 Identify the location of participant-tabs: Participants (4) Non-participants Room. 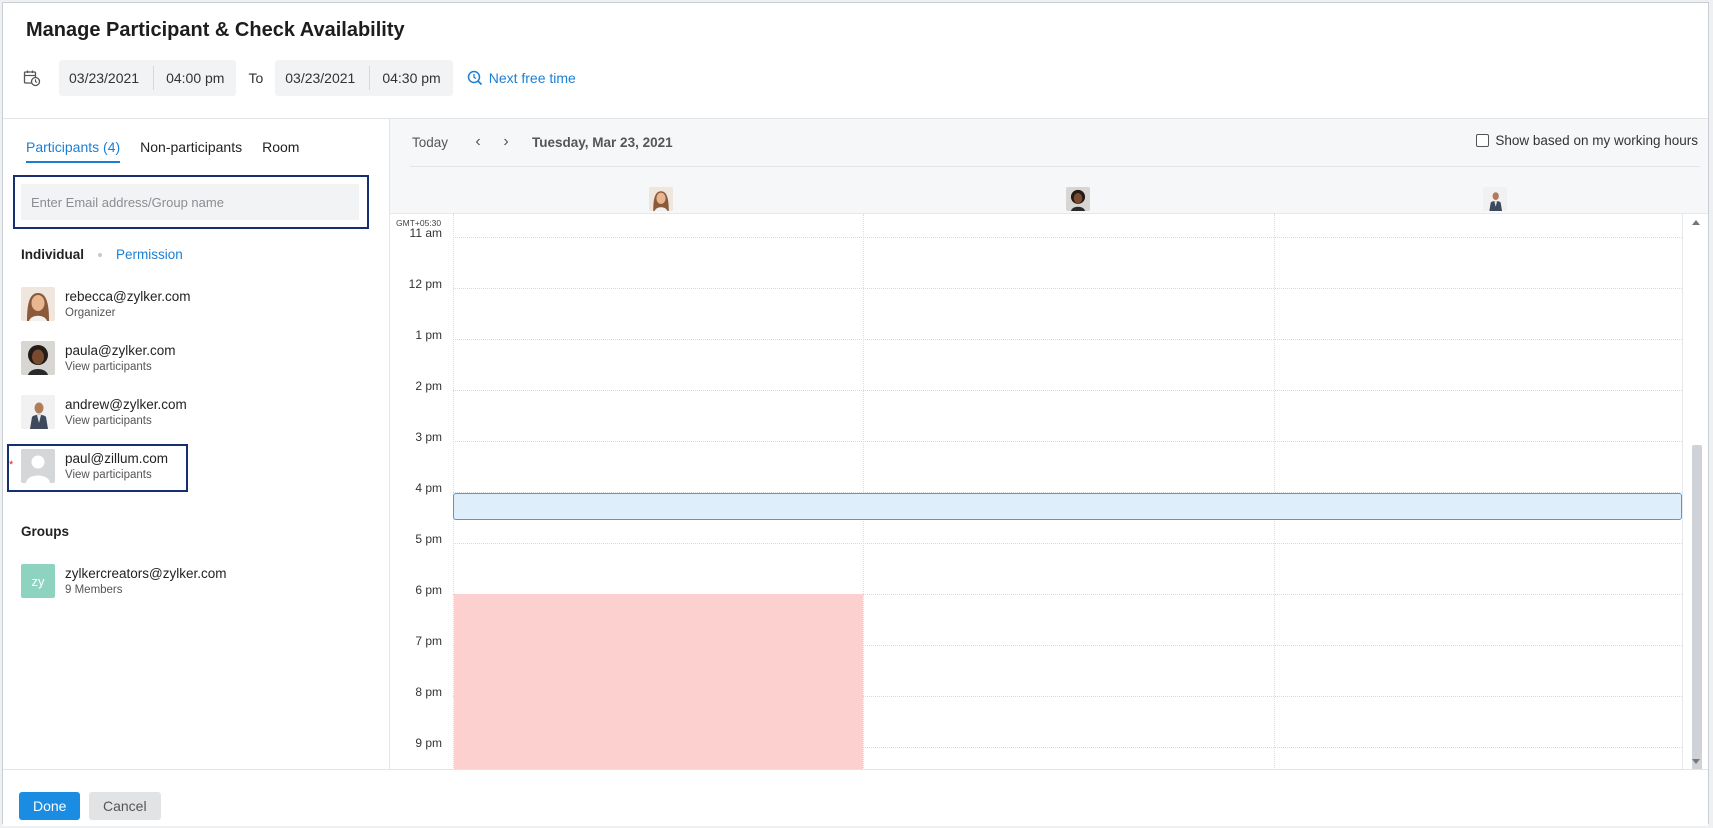
(172, 151).